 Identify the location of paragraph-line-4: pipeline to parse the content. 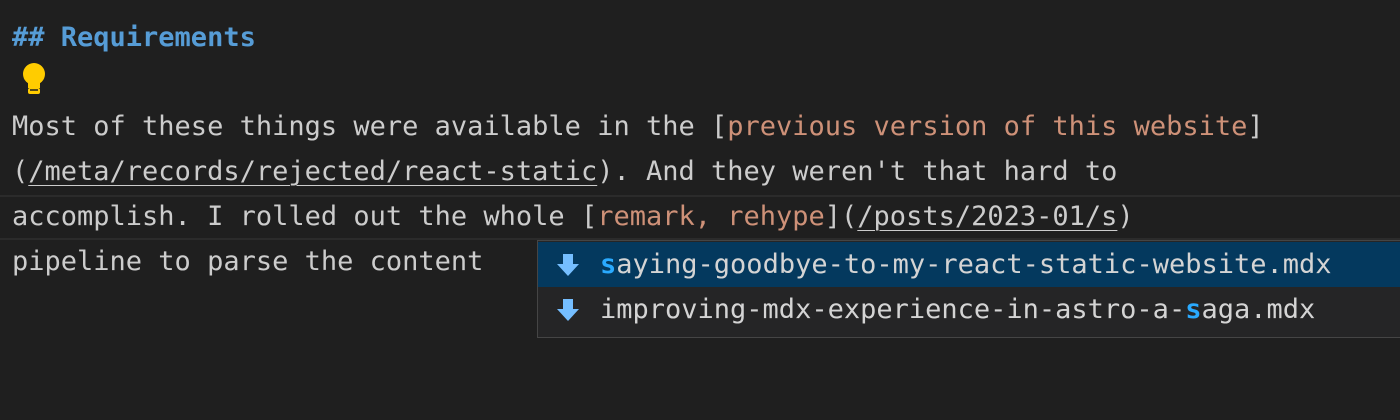
(248, 261).